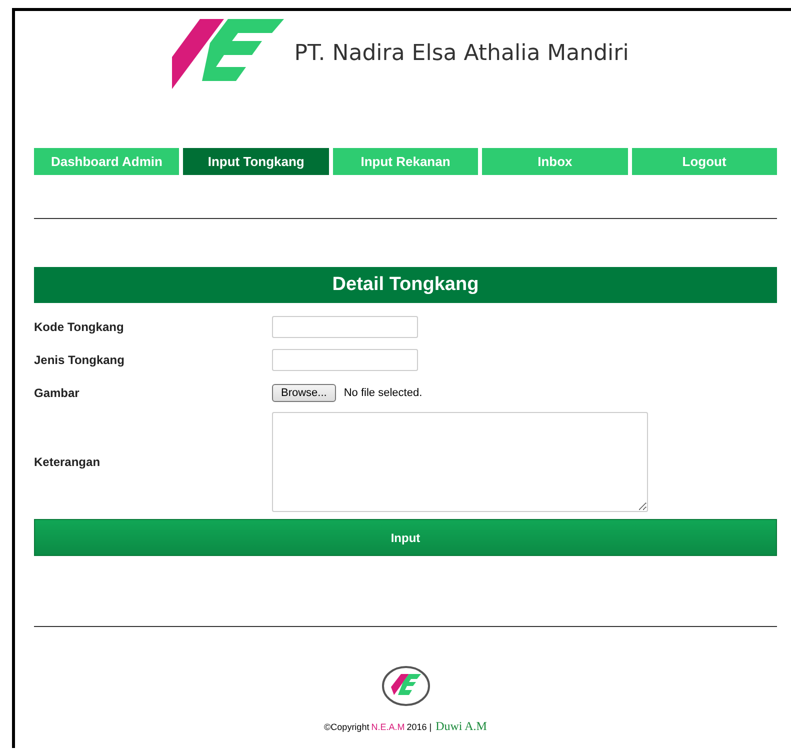 The width and height of the screenshot is (791, 751). I want to click on field-label: Jenis Tongkang, so click(80, 359).